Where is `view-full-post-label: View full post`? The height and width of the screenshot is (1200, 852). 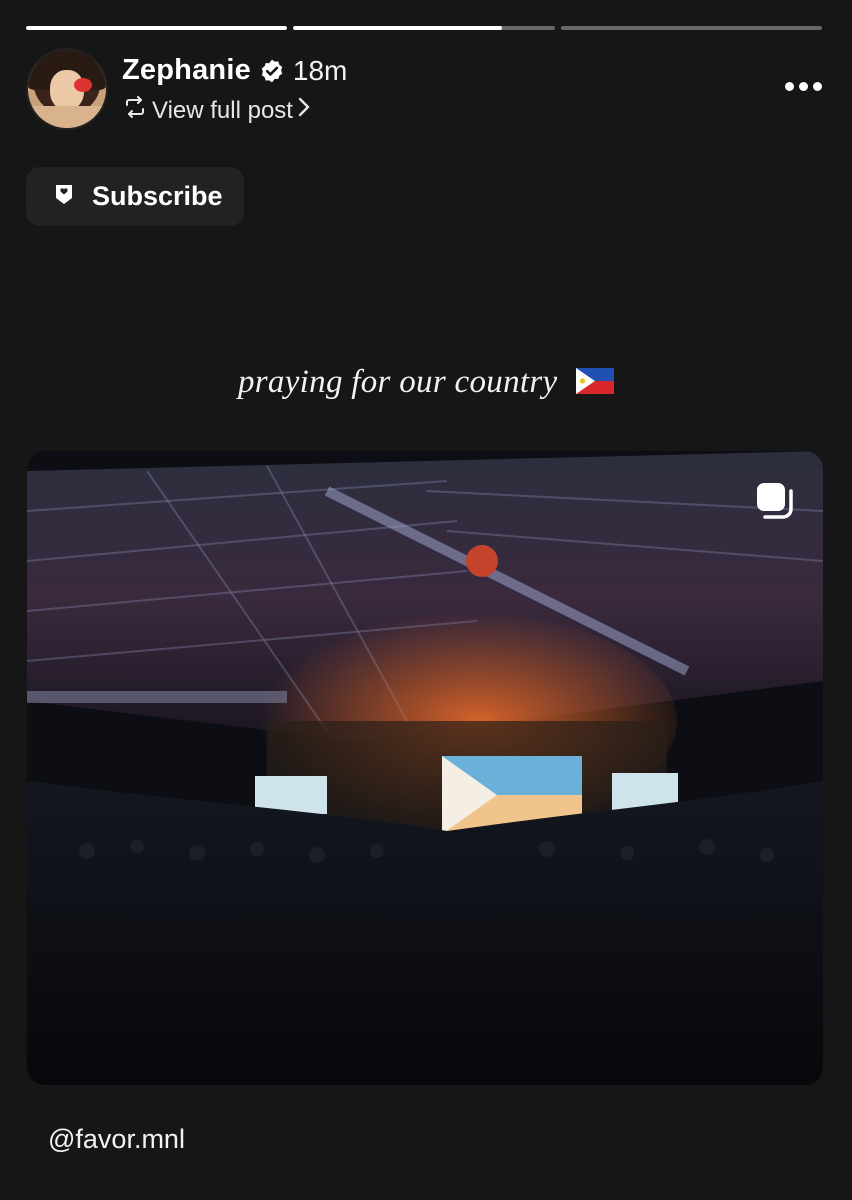
view-full-post-label: View full post is located at coordinates (222, 110).